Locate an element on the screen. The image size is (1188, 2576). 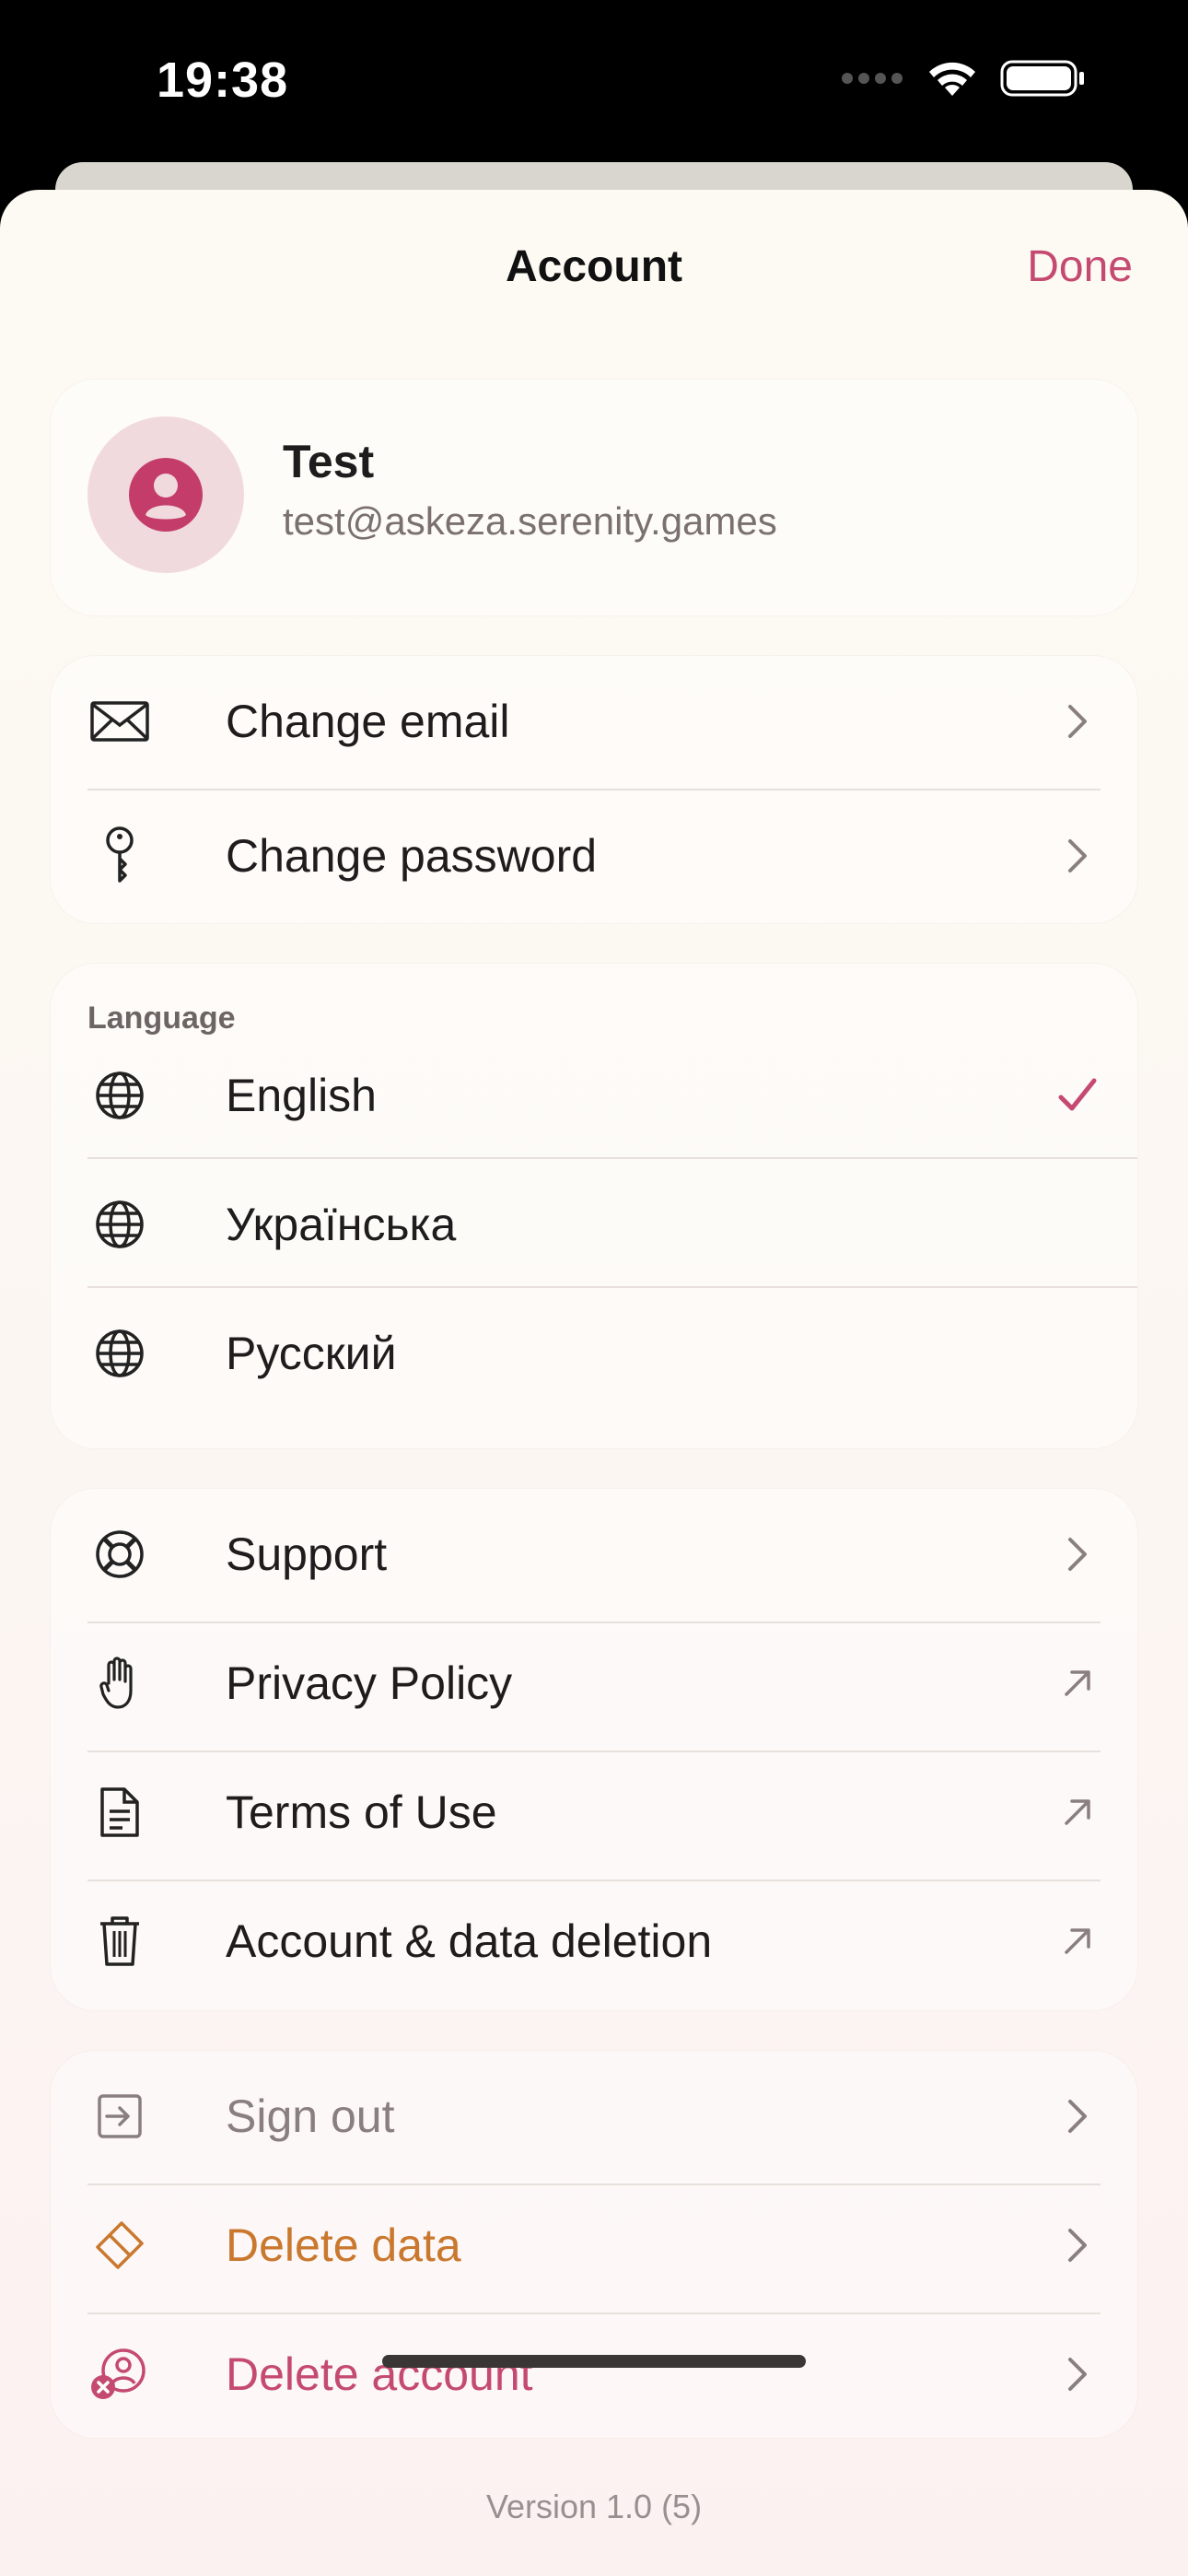
envelope-icon is located at coordinates (119, 721).